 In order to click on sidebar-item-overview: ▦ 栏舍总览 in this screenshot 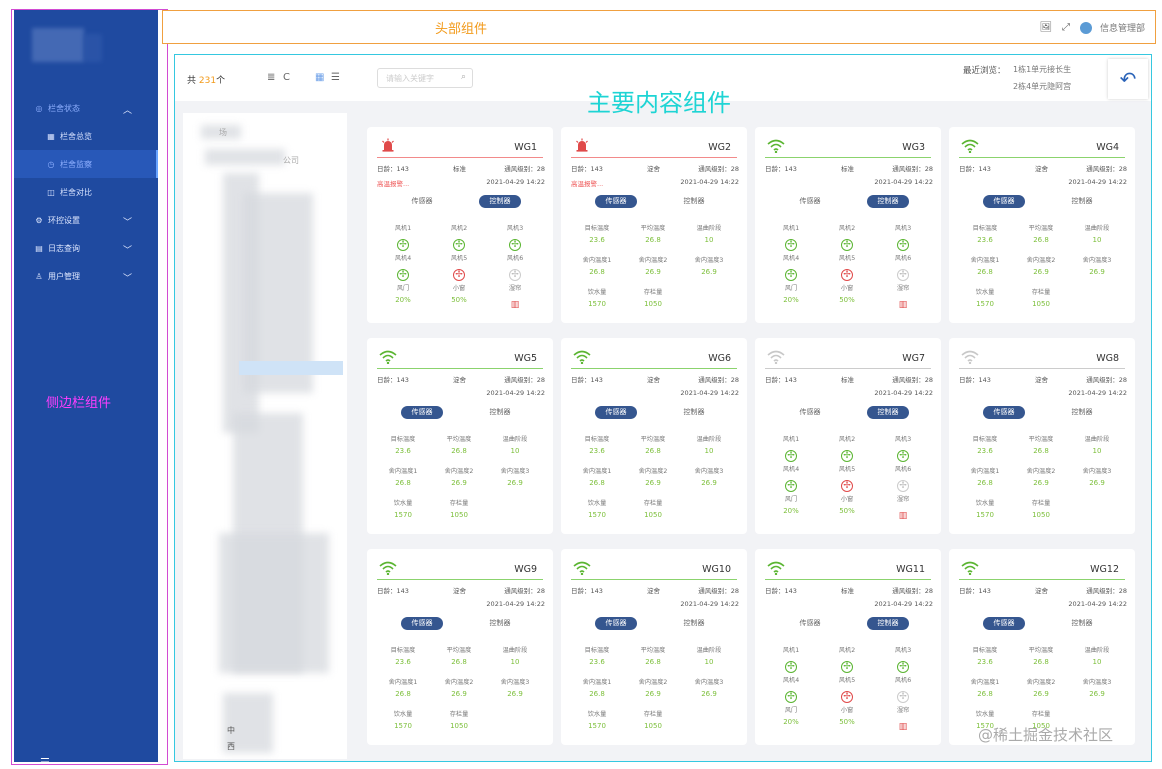, I will do `click(86, 136)`.